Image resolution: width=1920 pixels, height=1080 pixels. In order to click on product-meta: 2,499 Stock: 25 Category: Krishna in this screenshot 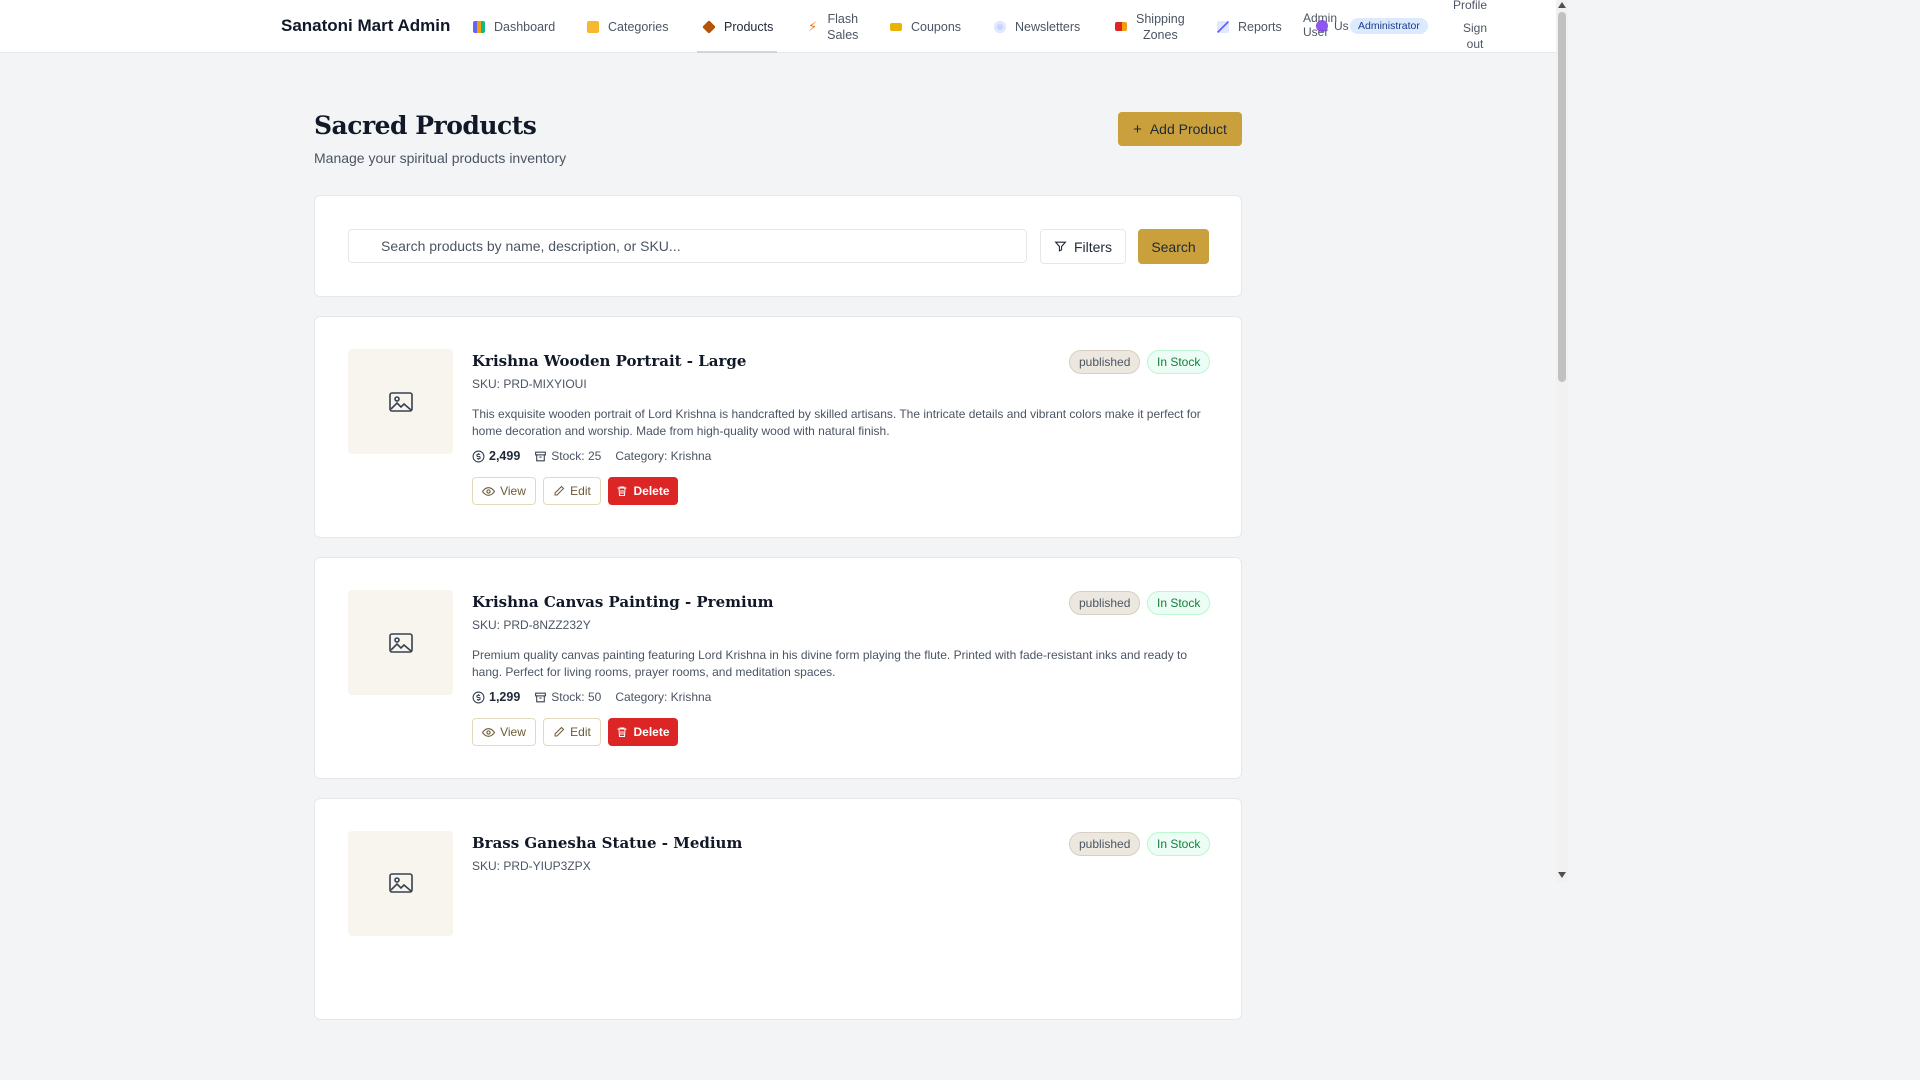, I will do `click(591, 456)`.